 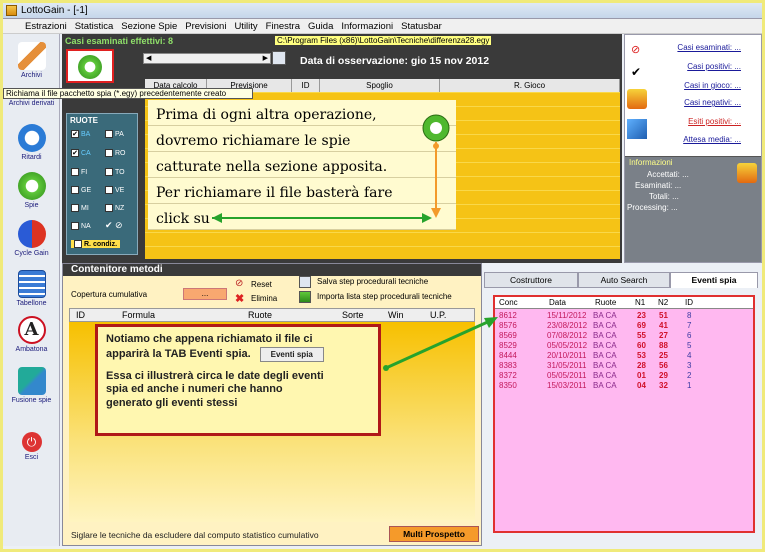 What do you see at coordinates (624, 326) in the screenshot?
I see `table-row: 8576 23/08/2012 BA CA 69 41 7` at bounding box center [624, 326].